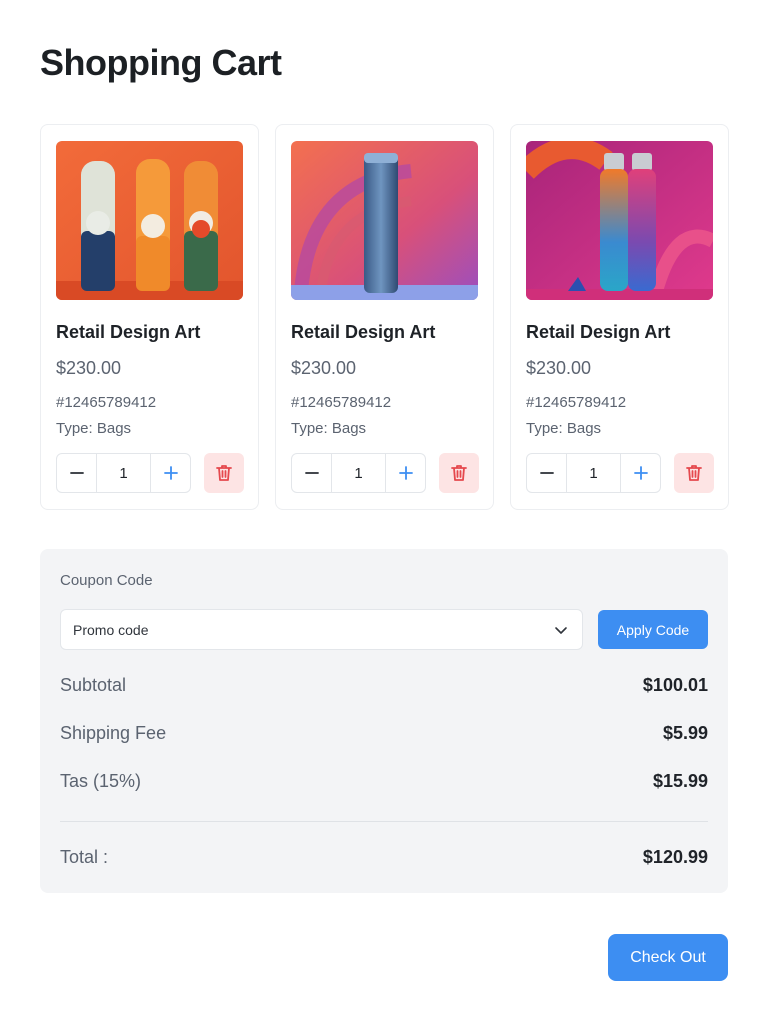  What do you see at coordinates (93, 685) in the screenshot?
I see `subtotal-label: Subtotal` at bounding box center [93, 685].